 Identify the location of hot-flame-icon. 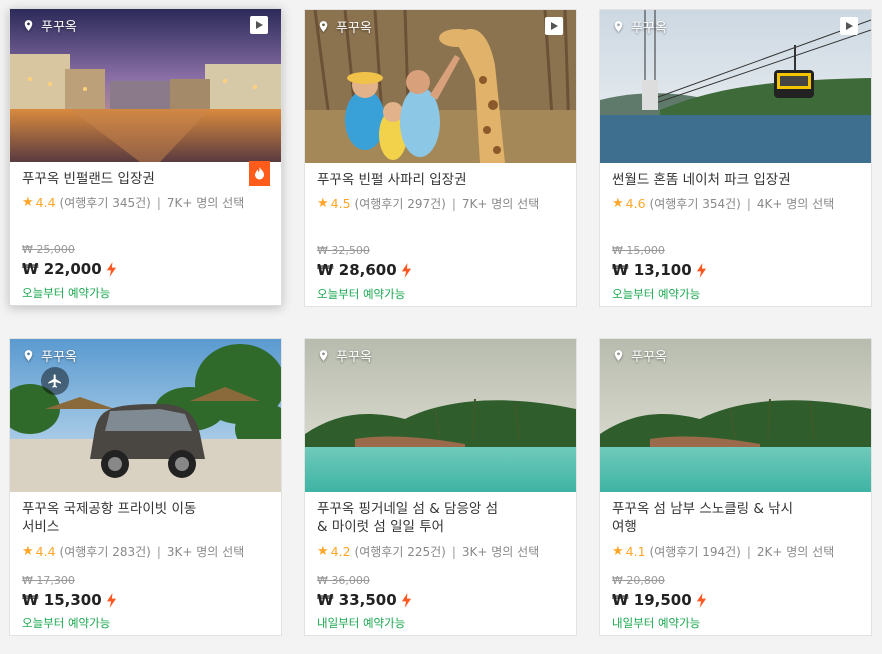
(259, 173).